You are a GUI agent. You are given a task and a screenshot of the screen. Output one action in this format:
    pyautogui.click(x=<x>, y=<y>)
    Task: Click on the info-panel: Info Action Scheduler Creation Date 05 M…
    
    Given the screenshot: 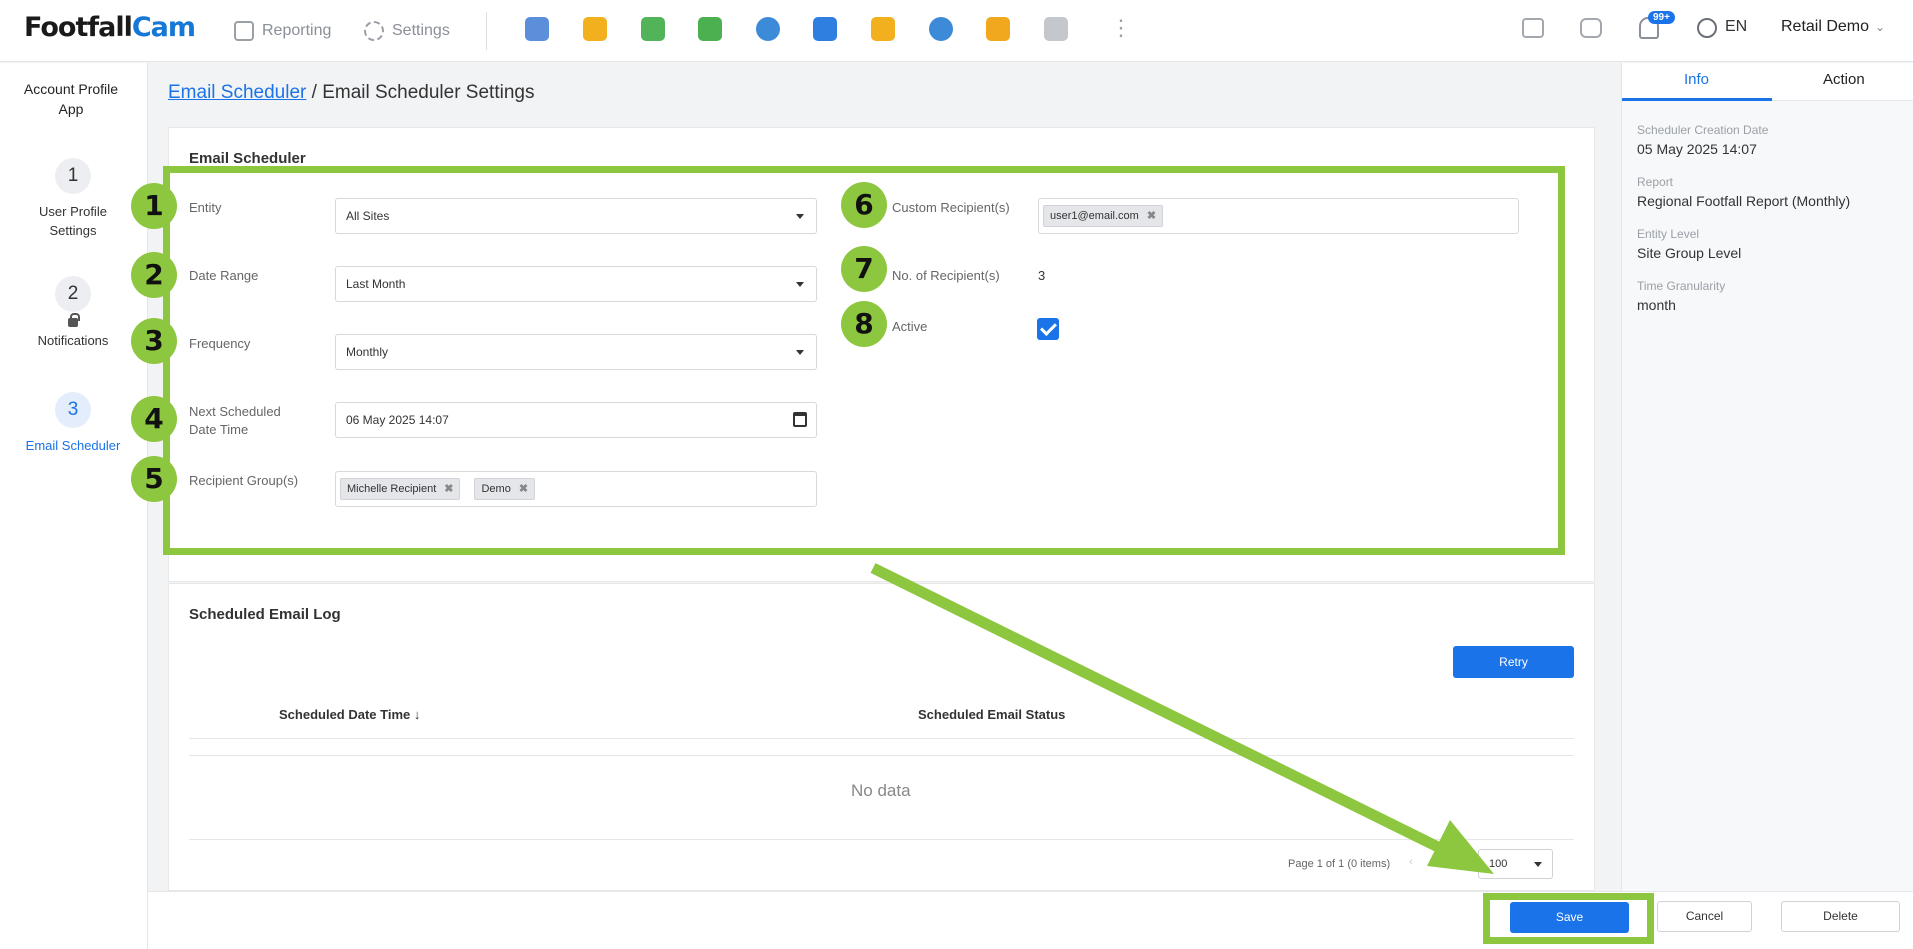 What is the action you would take?
    pyautogui.click(x=1767, y=506)
    